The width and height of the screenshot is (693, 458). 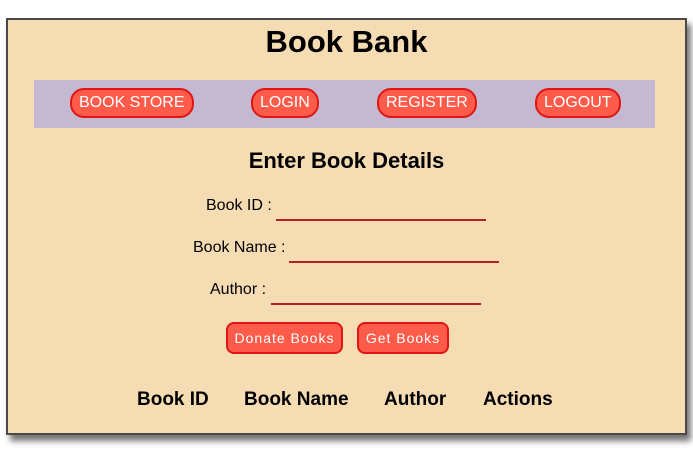 I want to click on author-row: Author :, so click(x=346, y=294).